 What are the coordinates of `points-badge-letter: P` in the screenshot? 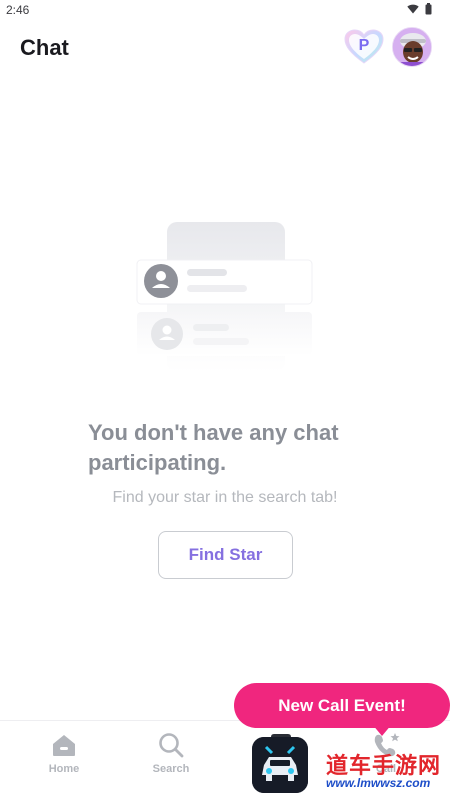 It's located at (364, 45).